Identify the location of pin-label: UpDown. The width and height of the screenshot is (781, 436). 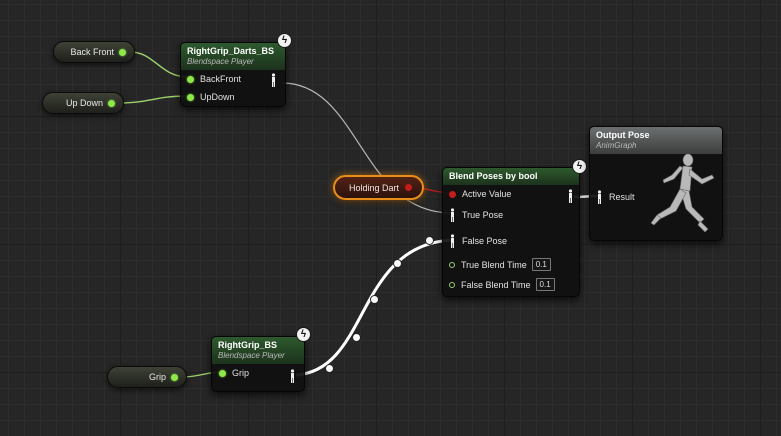
(217, 97).